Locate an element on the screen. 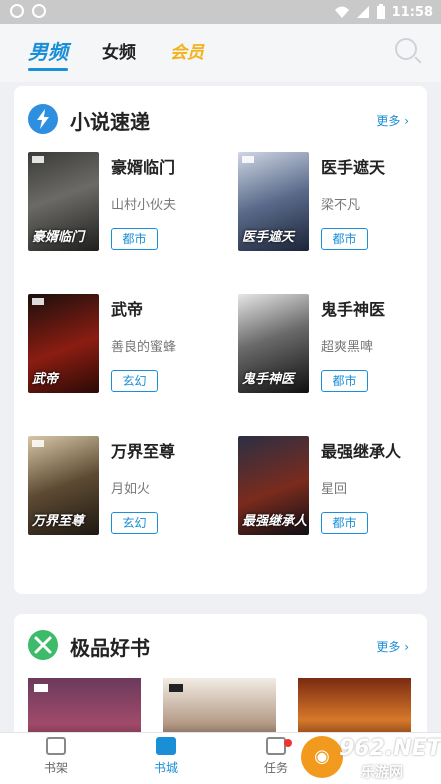 This screenshot has height=784, width=441. book-cover: 医手遮天 is located at coordinates (273, 201).